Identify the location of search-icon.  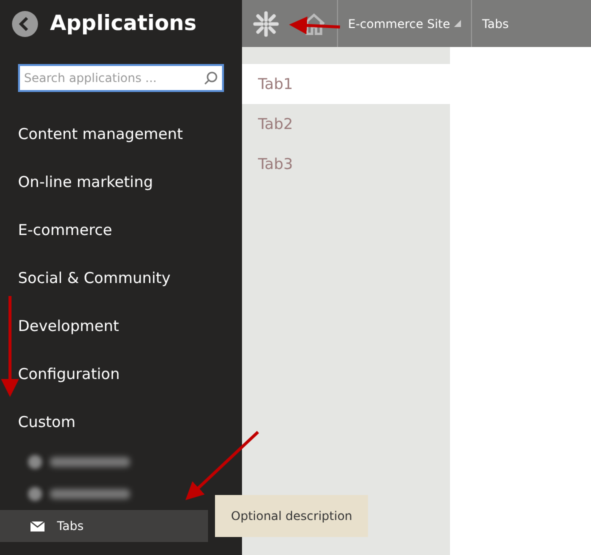
(211, 78).